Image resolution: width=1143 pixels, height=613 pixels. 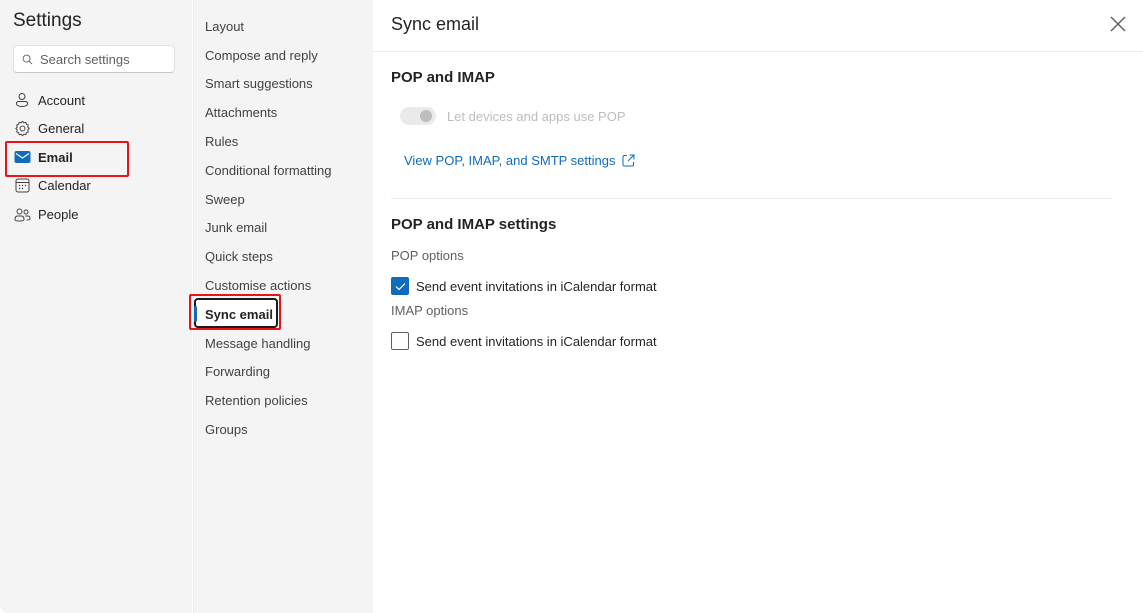 I want to click on view-pop-imap-smtp-settings-link: View POP, IMAP, and SMTP settings, so click(x=519, y=160).